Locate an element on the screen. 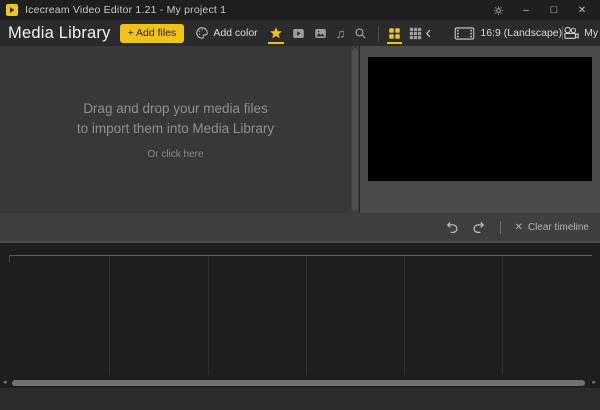 This screenshot has width=600, height=410. projector-icon is located at coordinates (571, 32).